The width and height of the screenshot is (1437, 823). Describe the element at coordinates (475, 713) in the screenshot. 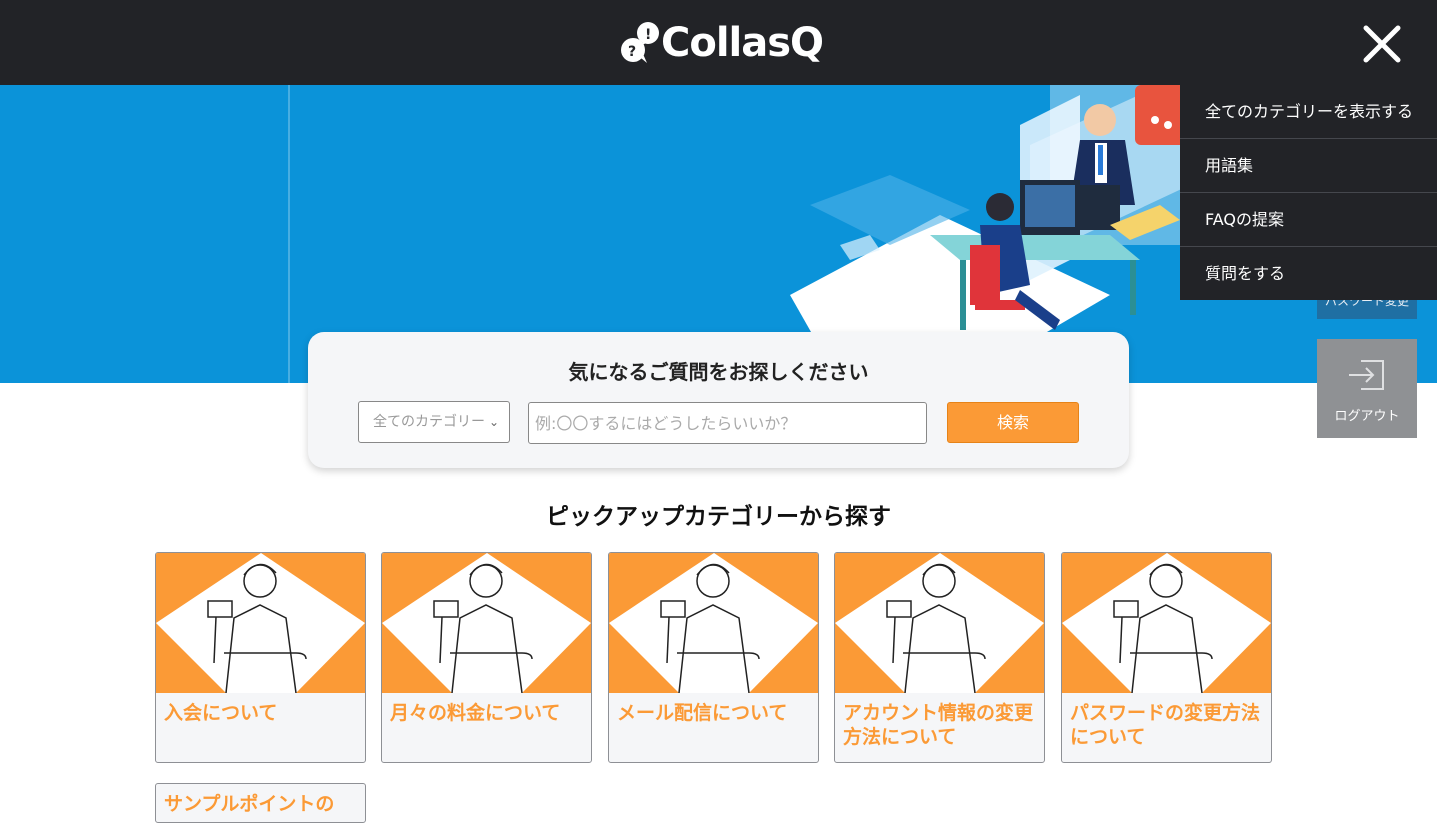

I see `category-card-label: 月々の料金について` at that location.